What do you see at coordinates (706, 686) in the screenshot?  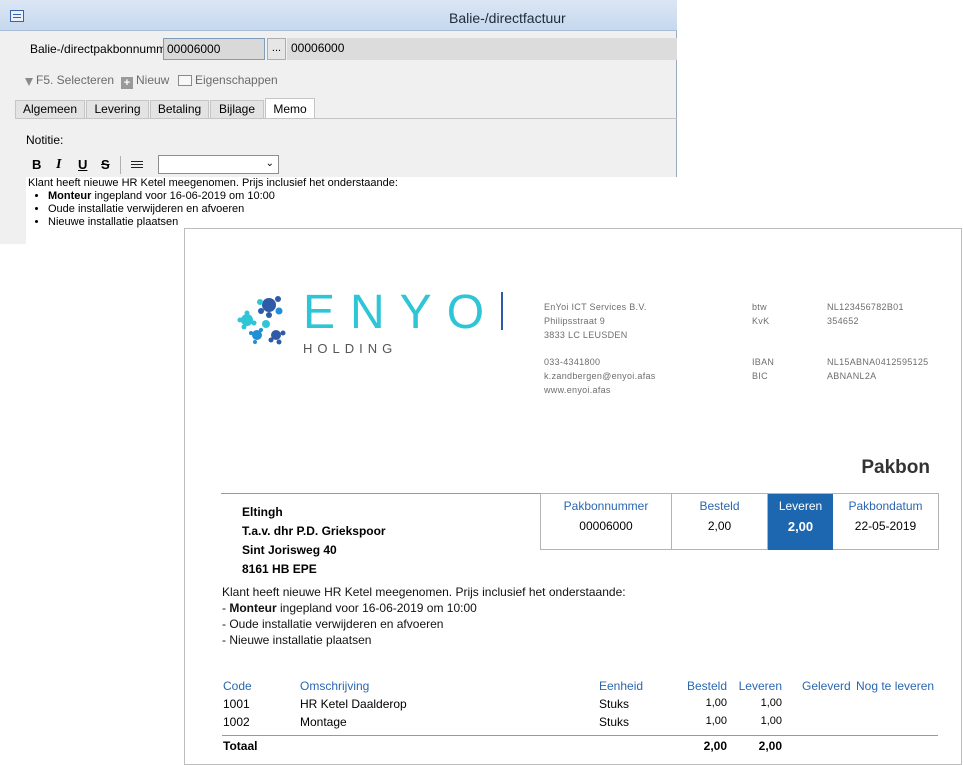 I see `header-besteld: Besteld` at bounding box center [706, 686].